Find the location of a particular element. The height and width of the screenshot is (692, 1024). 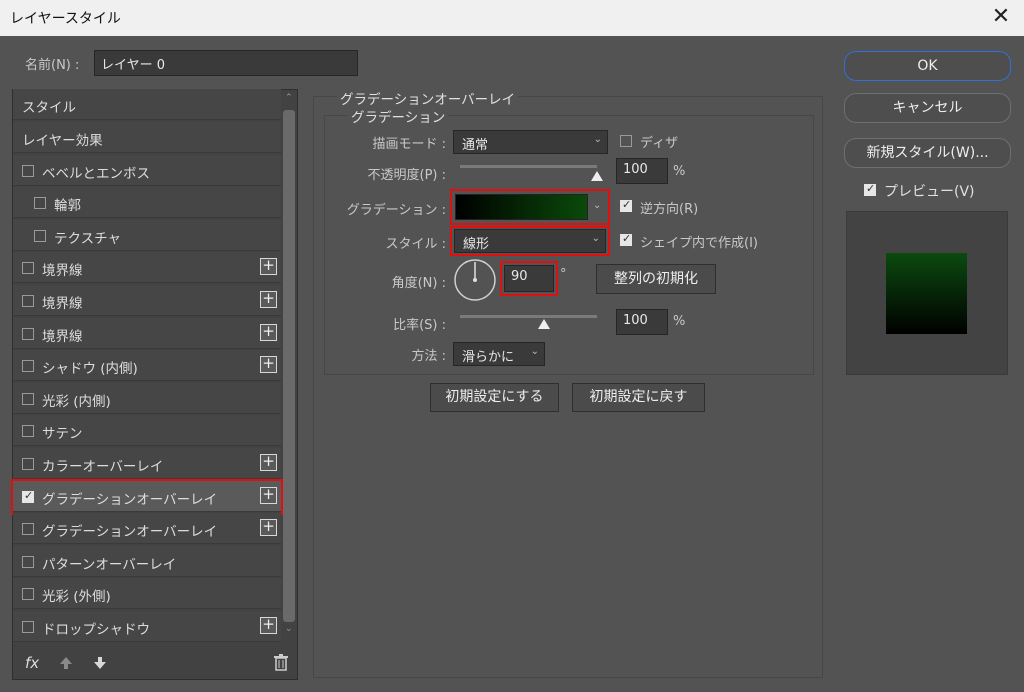

window-title: レイヤースタイル is located at coordinates (65, 19).